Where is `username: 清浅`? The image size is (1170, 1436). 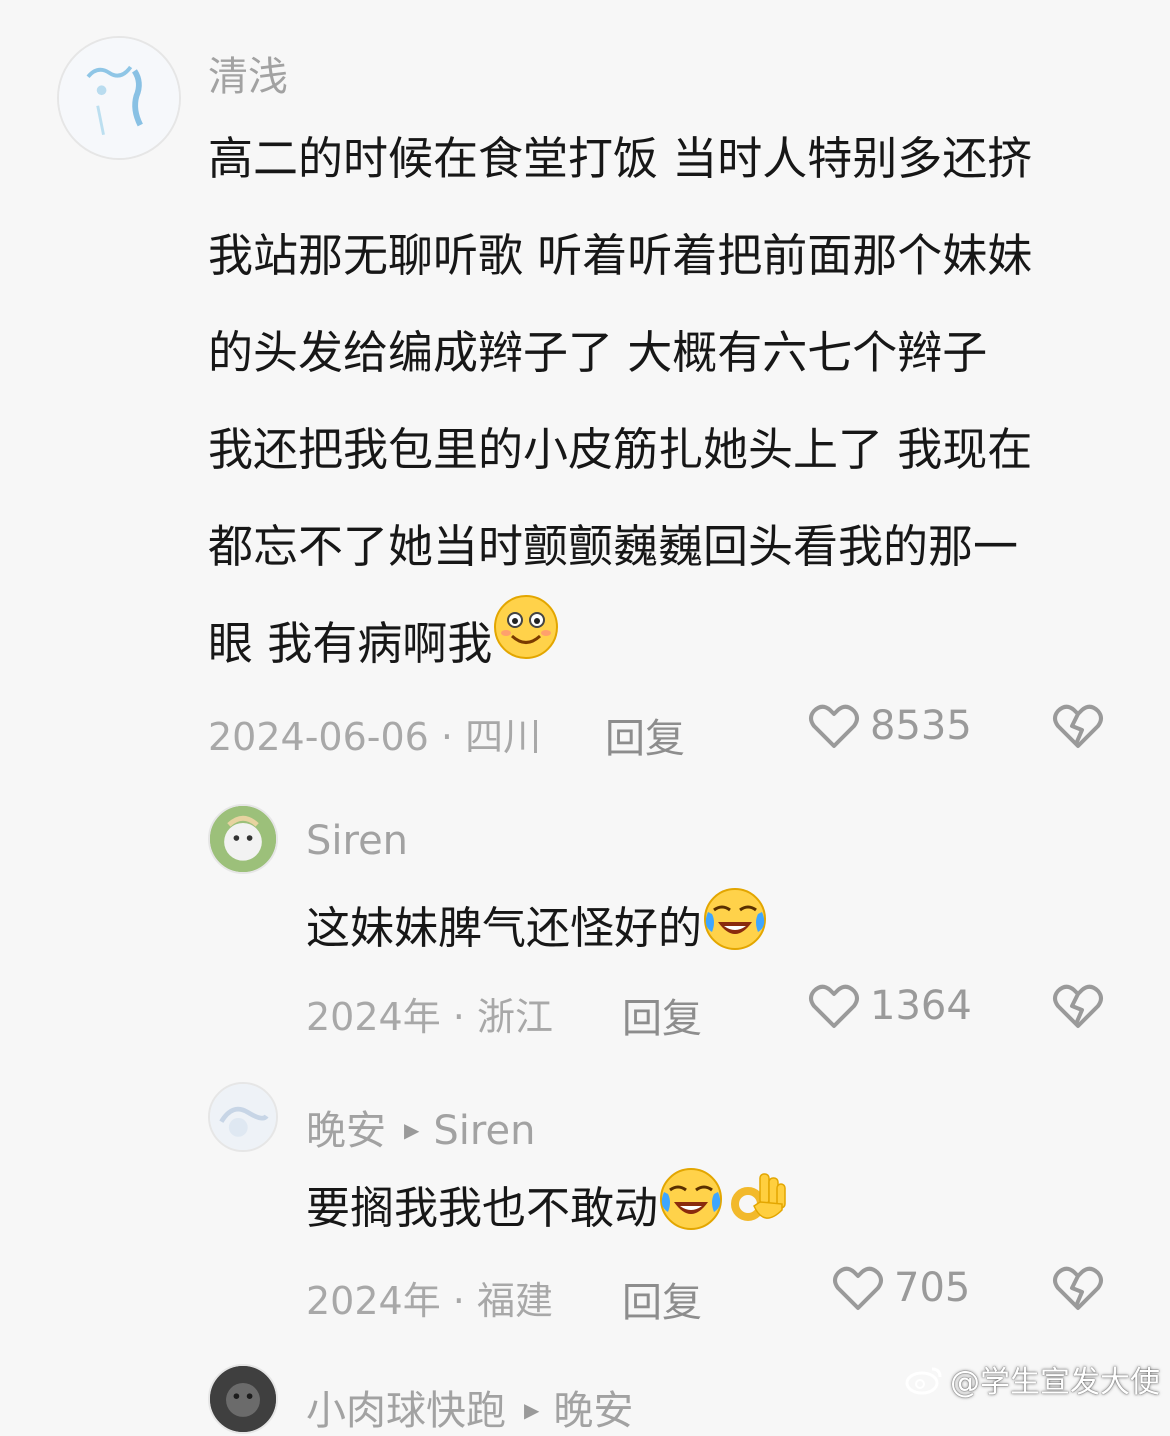
username: 清浅 is located at coordinates (248, 73).